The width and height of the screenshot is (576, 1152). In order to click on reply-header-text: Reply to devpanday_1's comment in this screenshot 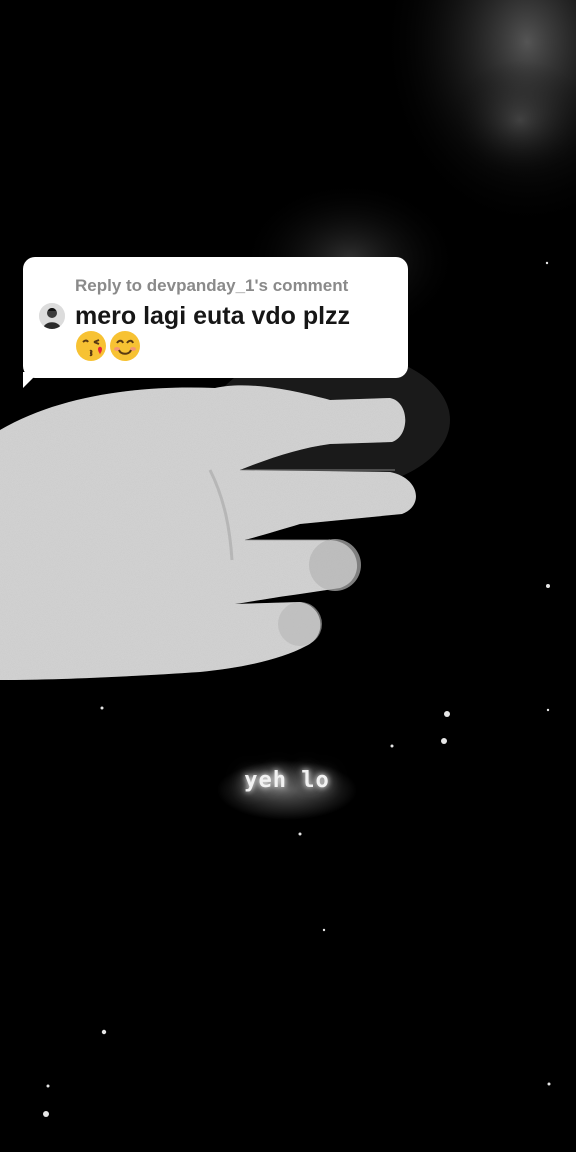, I will do `click(212, 285)`.